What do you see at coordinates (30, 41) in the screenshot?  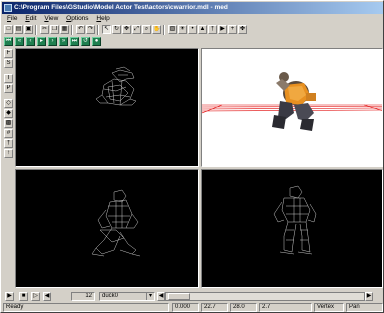 I see `prev-frame-button: ‹` at bounding box center [30, 41].